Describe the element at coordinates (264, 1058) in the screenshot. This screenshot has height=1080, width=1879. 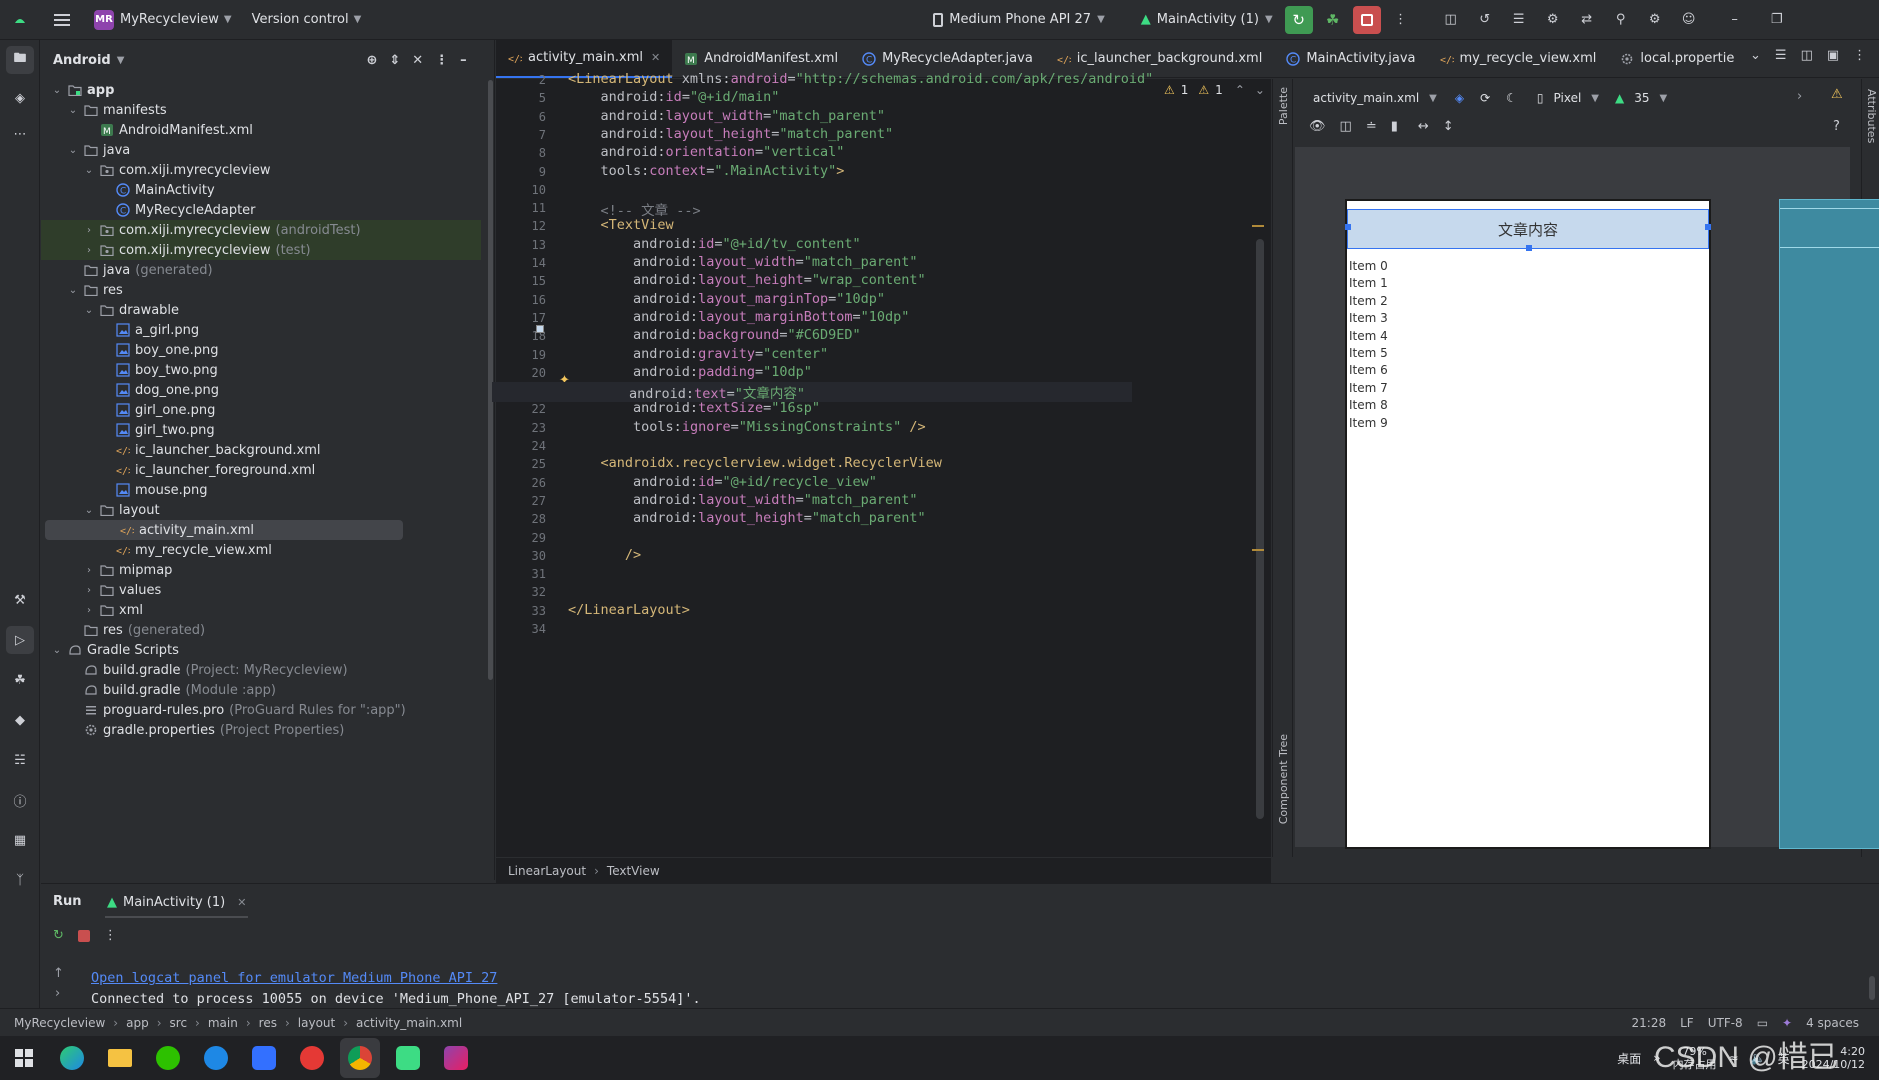
I see `feishu-icon` at that location.